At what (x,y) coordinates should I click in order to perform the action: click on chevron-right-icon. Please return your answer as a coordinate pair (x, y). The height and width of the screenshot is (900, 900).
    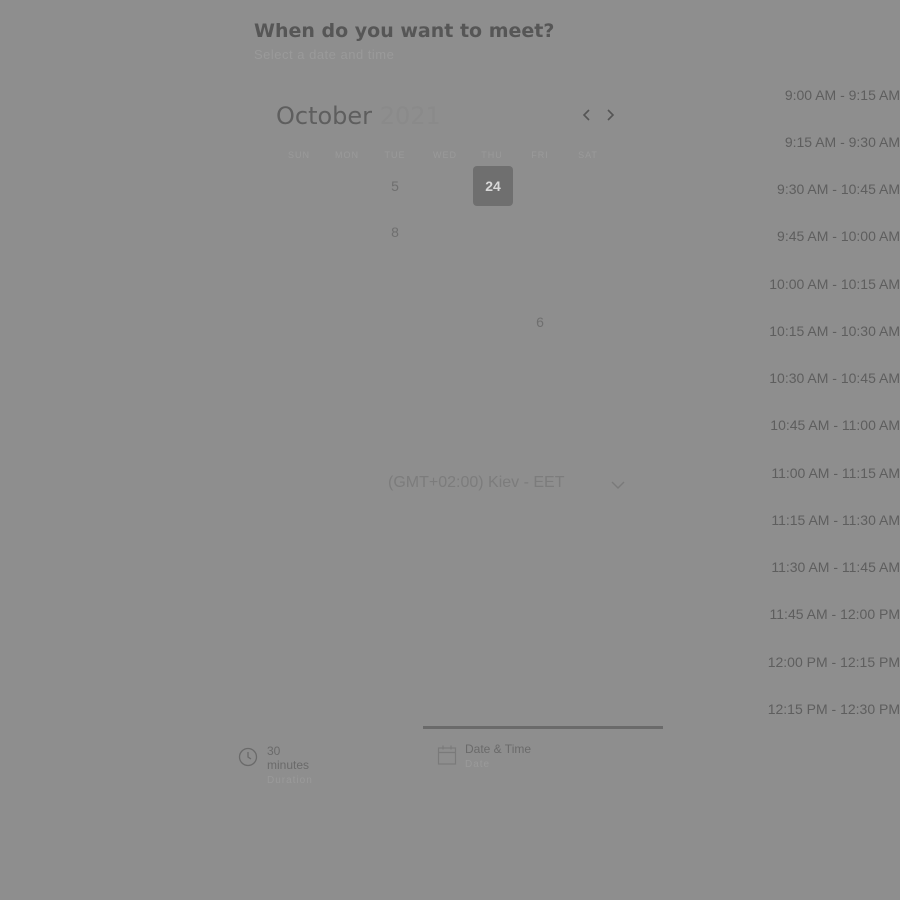
    Looking at the image, I should click on (611, 115).